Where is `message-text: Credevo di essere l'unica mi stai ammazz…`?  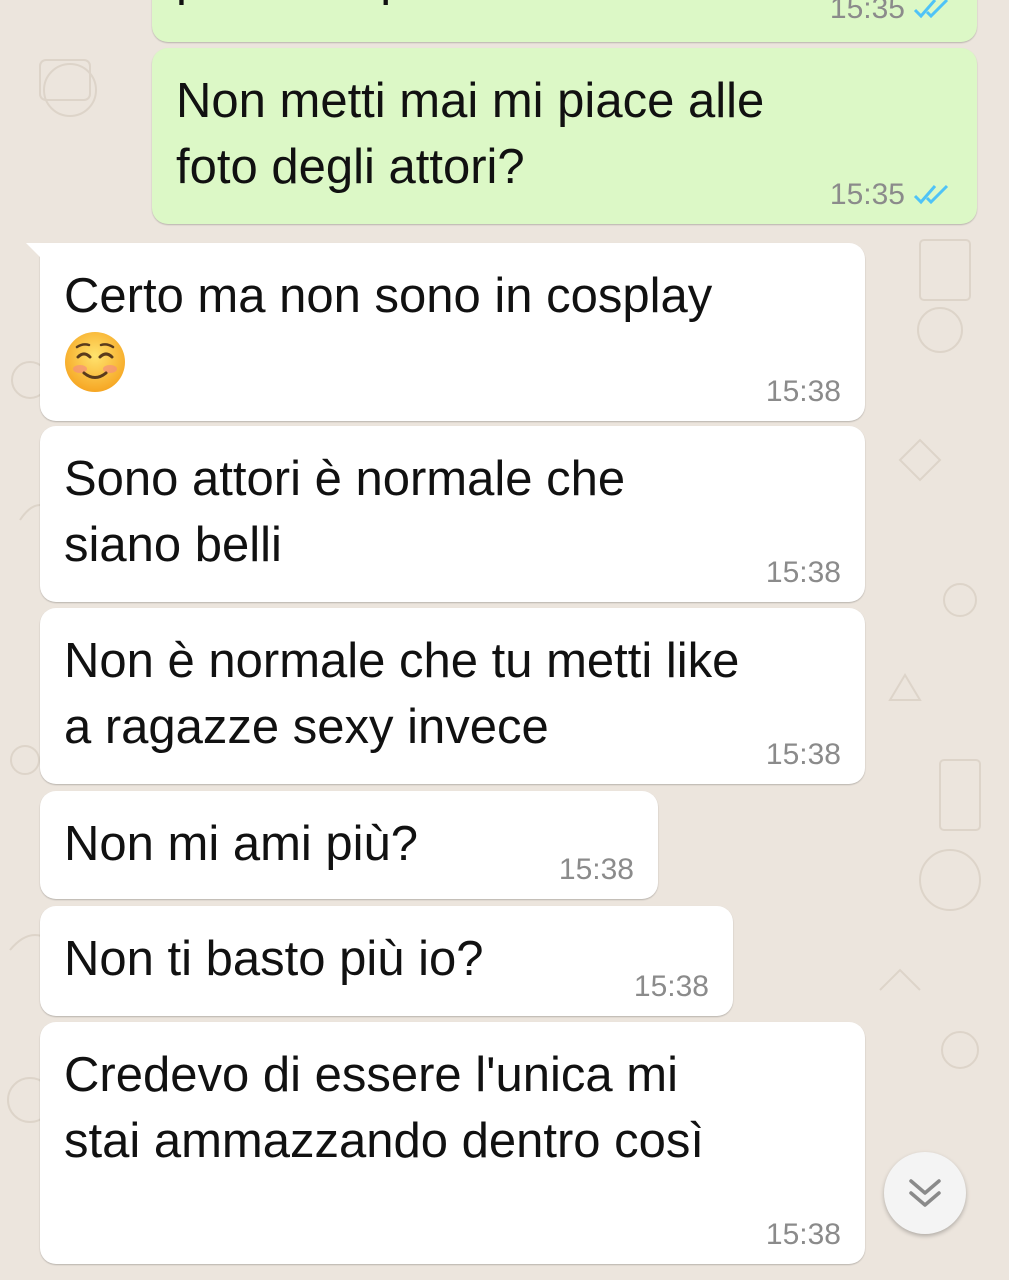
message-text: Credevo di essere l'unica mi stai ammazz… is located at coordinates (384, 1108).